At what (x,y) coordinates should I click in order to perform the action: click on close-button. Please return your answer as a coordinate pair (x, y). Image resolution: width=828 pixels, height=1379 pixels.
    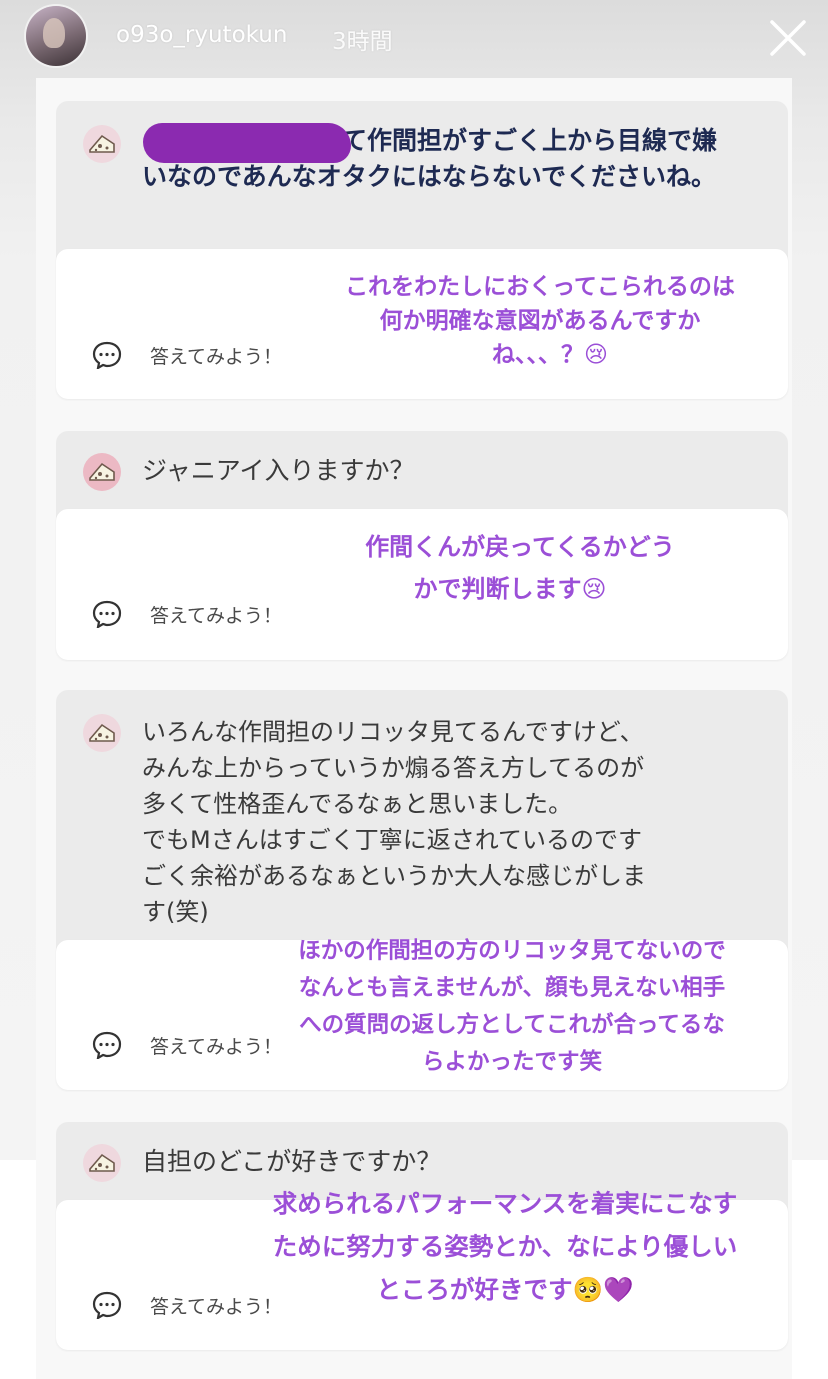
    Looking at the image, I should click on (788, 38).